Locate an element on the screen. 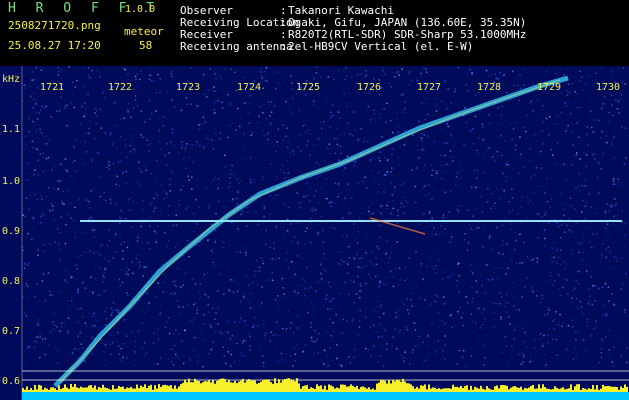 The height and width of the screenshot is (400, 629). time-tick: 1723 is located at coordinates (188, 87).